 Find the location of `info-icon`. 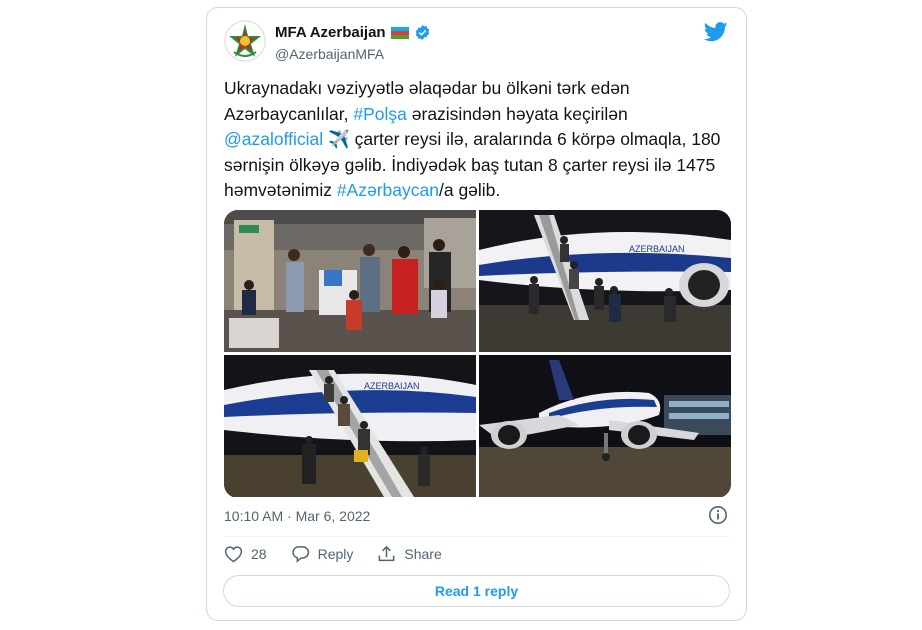

info-icon is located at coordinates (718, 515).